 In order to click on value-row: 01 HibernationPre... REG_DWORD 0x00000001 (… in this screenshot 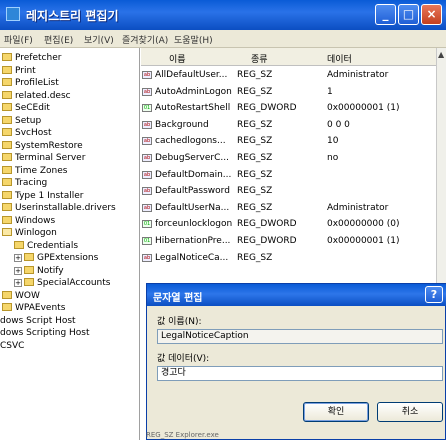, I will do `click(288, 241)`.